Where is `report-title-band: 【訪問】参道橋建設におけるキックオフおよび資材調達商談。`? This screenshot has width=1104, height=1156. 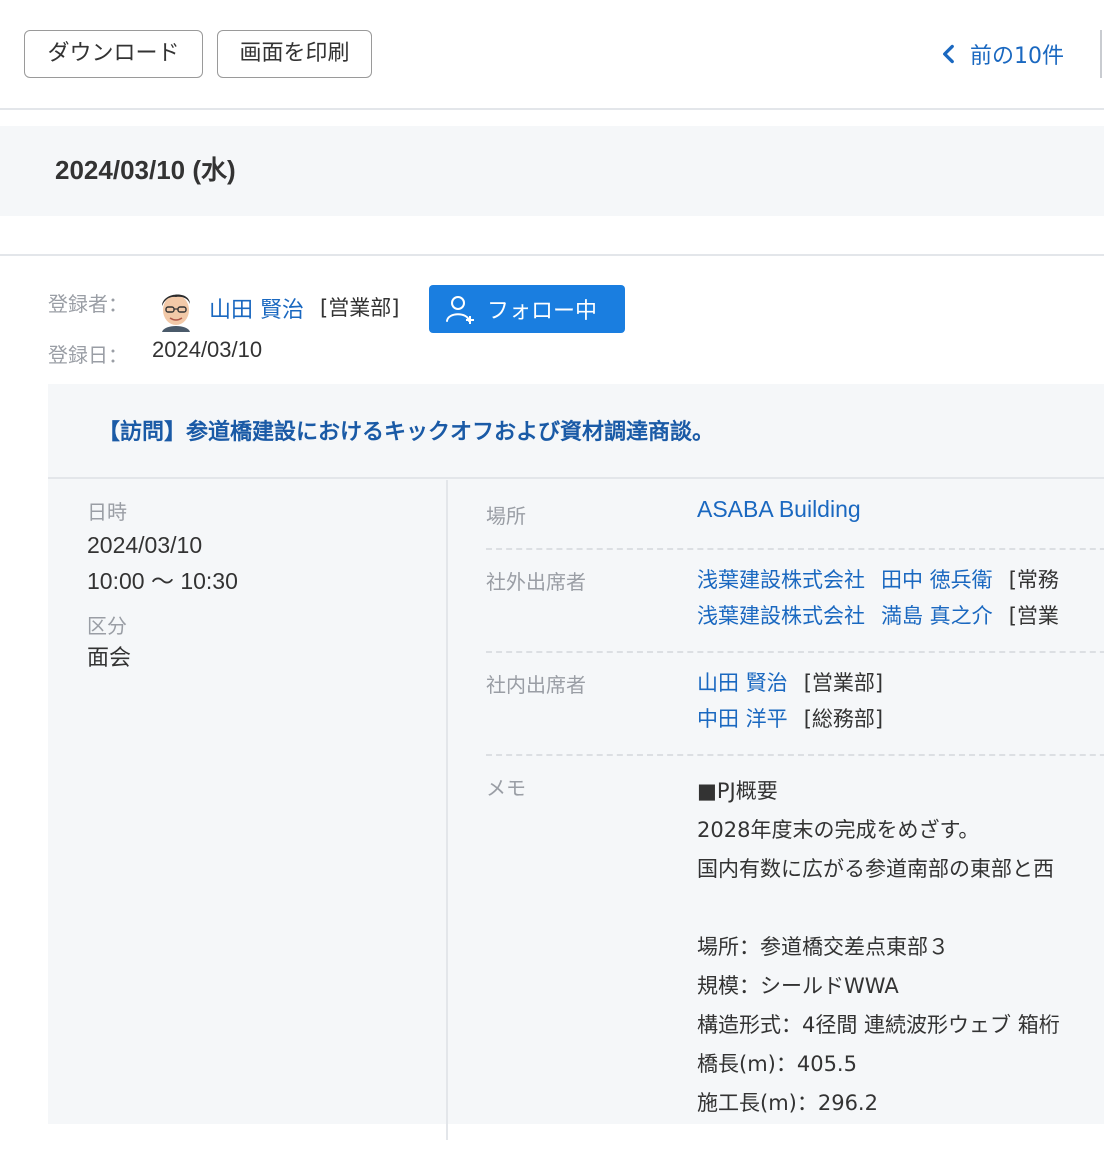
report-title-band: 【訪問】参道橋建設におけるキックオフおよび資材調達商談。 is located at coordinates (576, 431).